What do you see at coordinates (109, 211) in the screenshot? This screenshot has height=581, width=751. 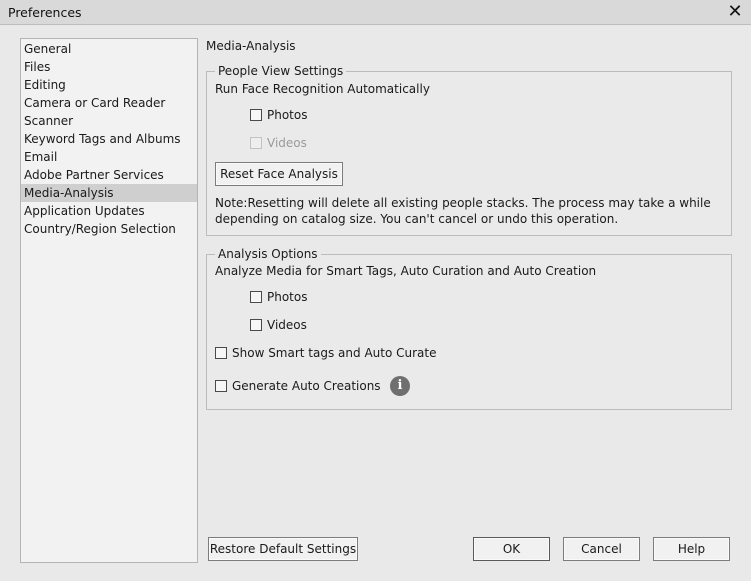 I see `sidebar-item-application-updates: Application Updates` at bounding box center [109, 211].